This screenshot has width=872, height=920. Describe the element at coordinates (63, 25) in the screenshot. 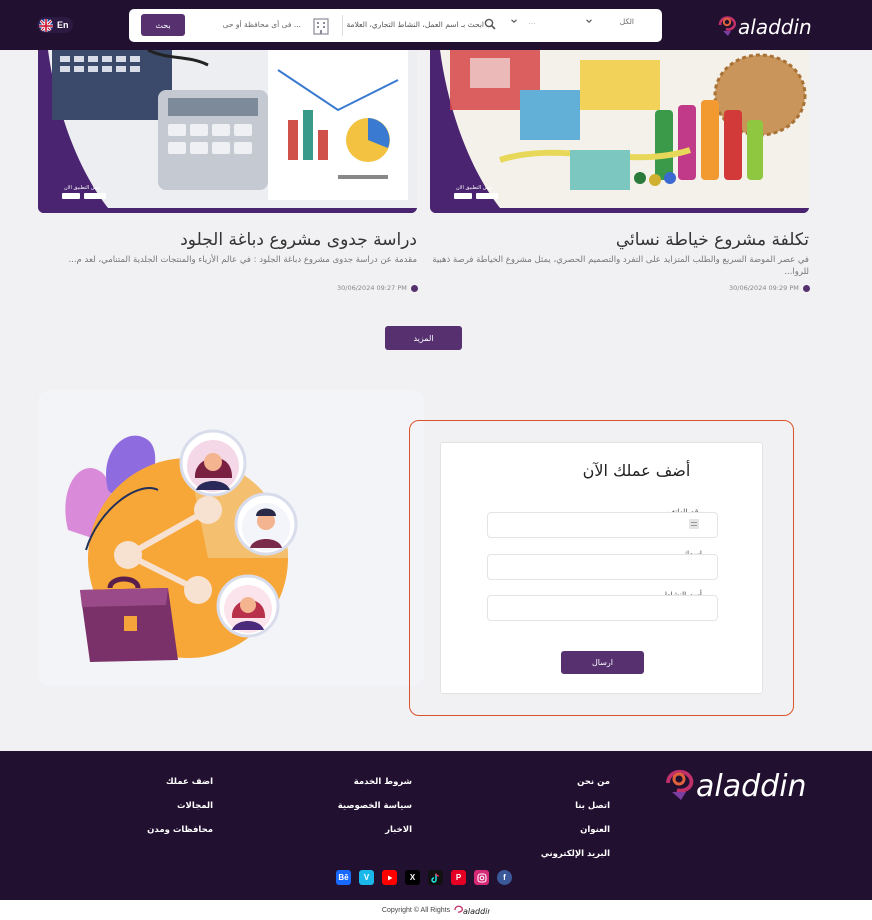

I see `language-label: En` at that location.